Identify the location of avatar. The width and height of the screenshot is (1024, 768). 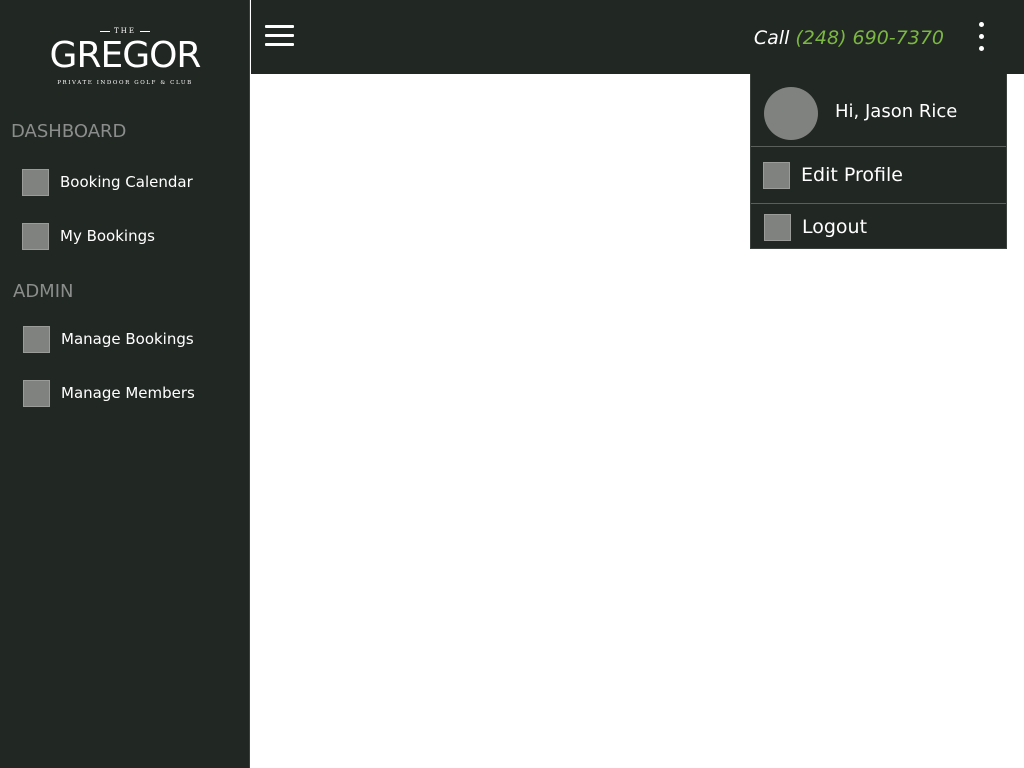
(791, 113).